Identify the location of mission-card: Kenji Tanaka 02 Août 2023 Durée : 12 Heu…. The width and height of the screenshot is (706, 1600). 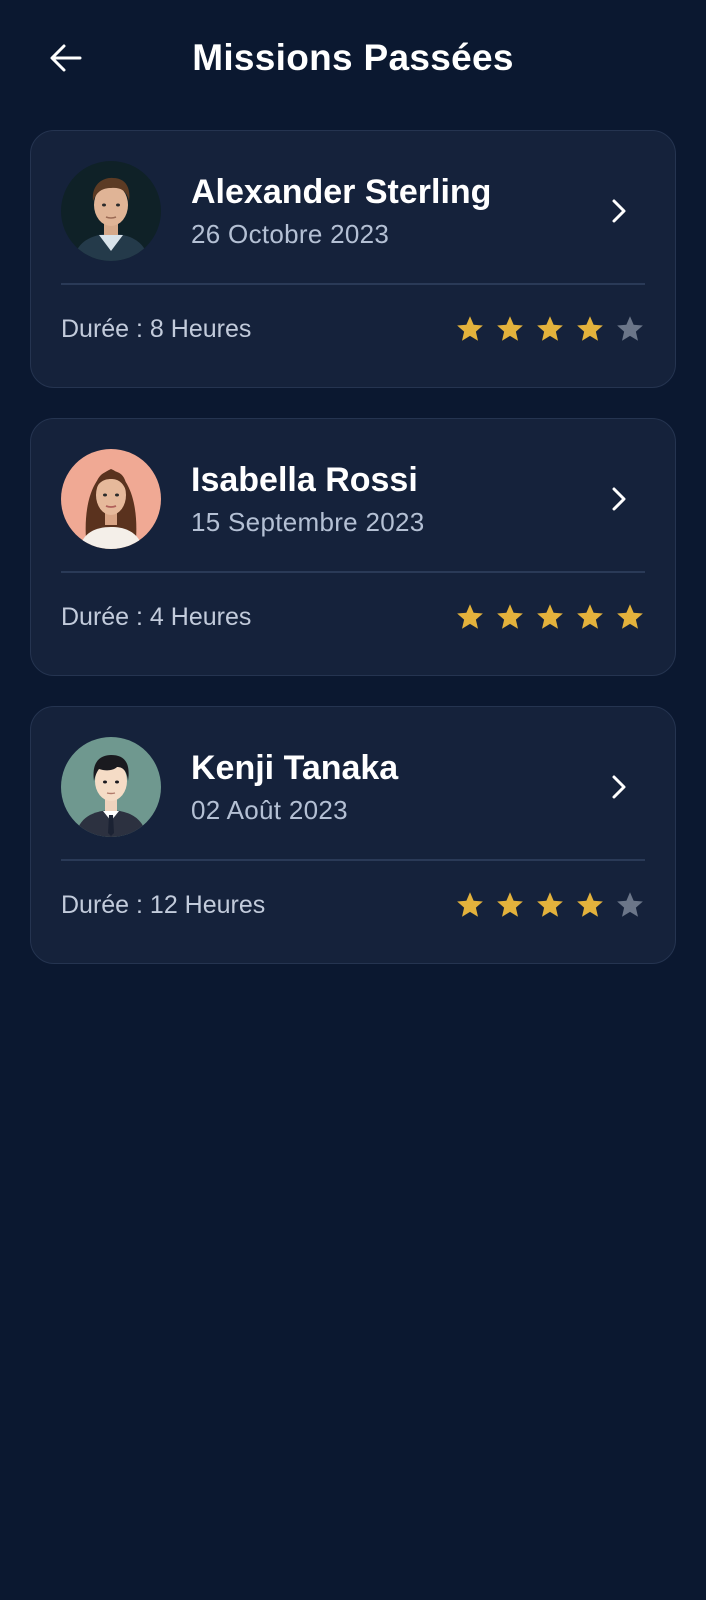
(353, 835).